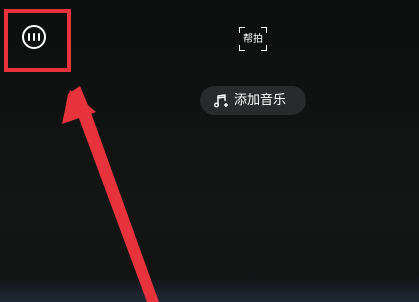 This screenshot has width=419, height=302. Describe the element at coordinates (221, 100) in the screenshot. I see `music-note-plus-icon` at that location.